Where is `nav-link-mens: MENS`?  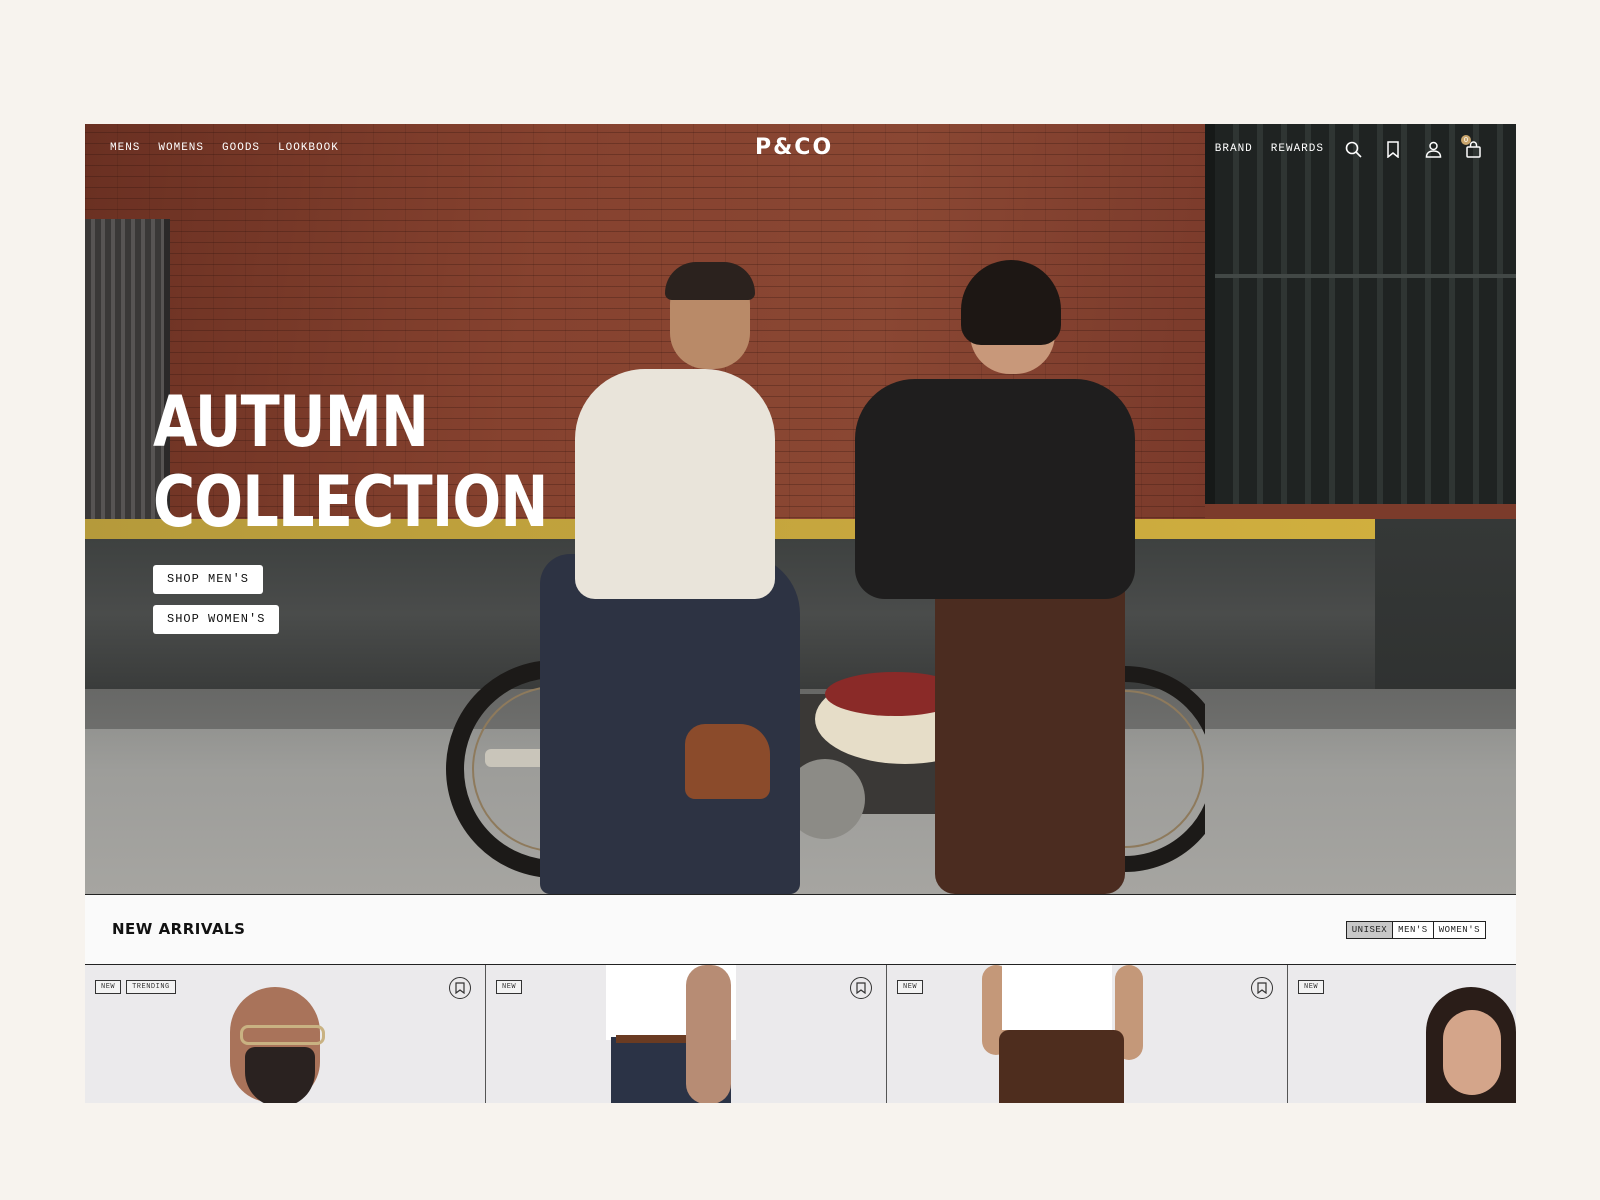 nav-link-mens: MENS is located at coordinates (125, 148).